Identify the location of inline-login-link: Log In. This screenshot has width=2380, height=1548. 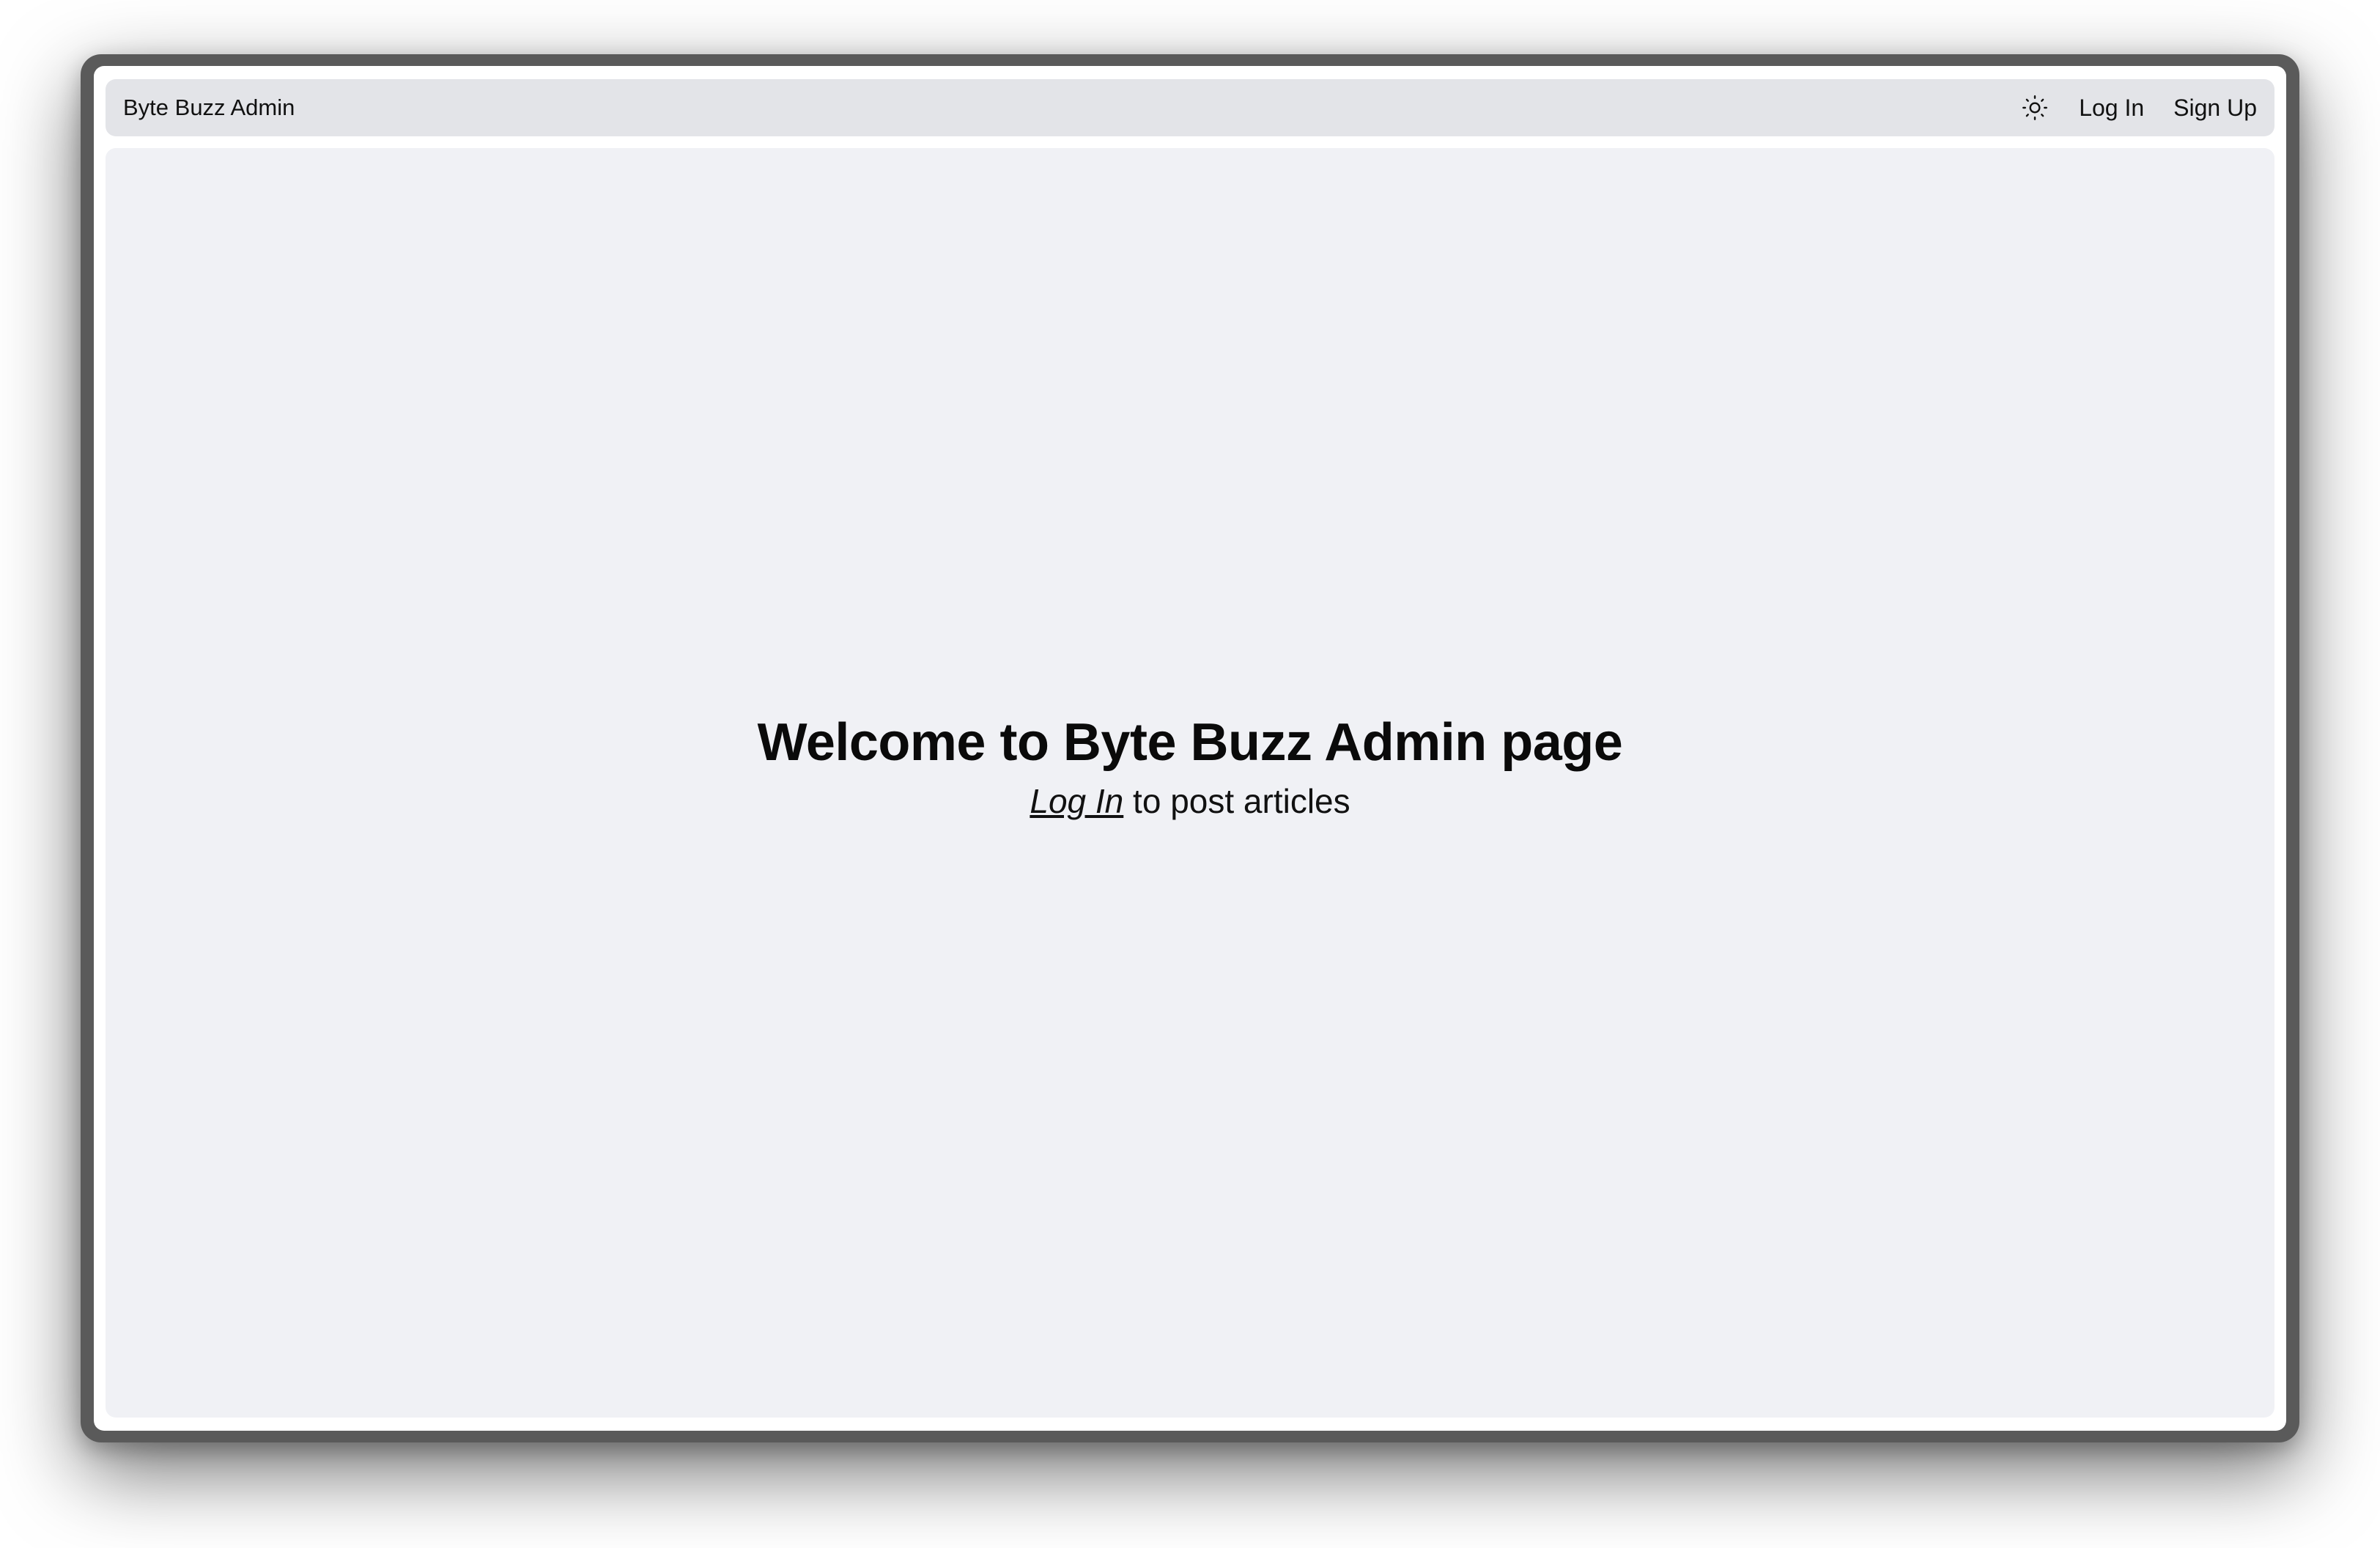
(1076, 801).